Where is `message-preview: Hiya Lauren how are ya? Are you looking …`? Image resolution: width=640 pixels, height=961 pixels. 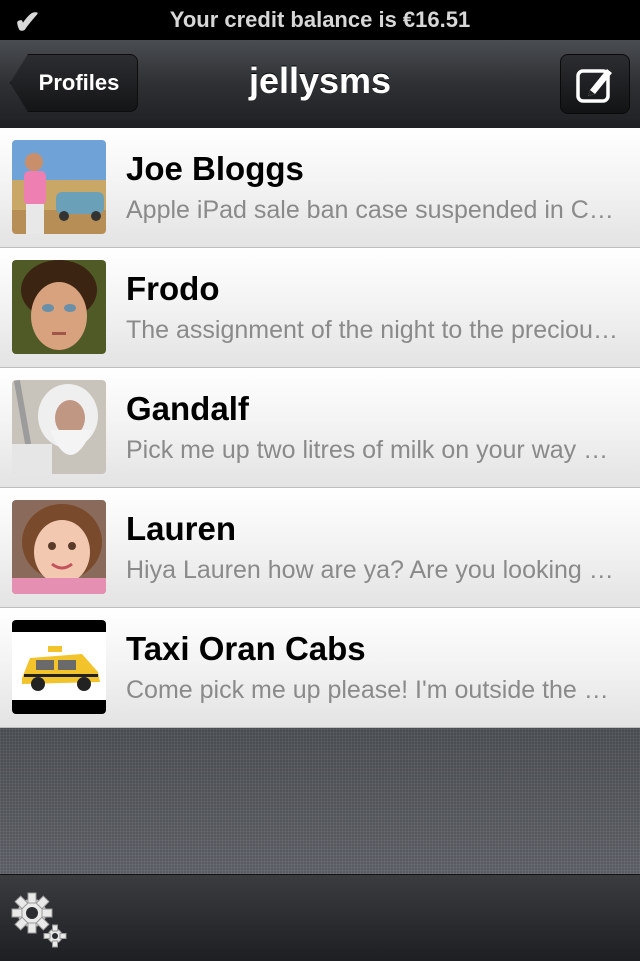
message-preview: Hiya Lauren how are ya? Are you looking … is located at coordinates (373, 570).